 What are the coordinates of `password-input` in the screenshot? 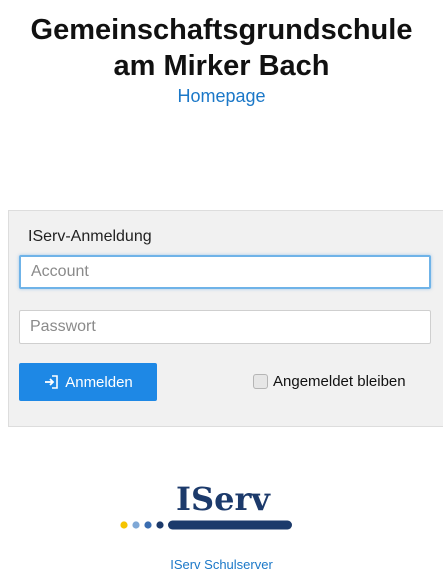 It's located at (225, 327).